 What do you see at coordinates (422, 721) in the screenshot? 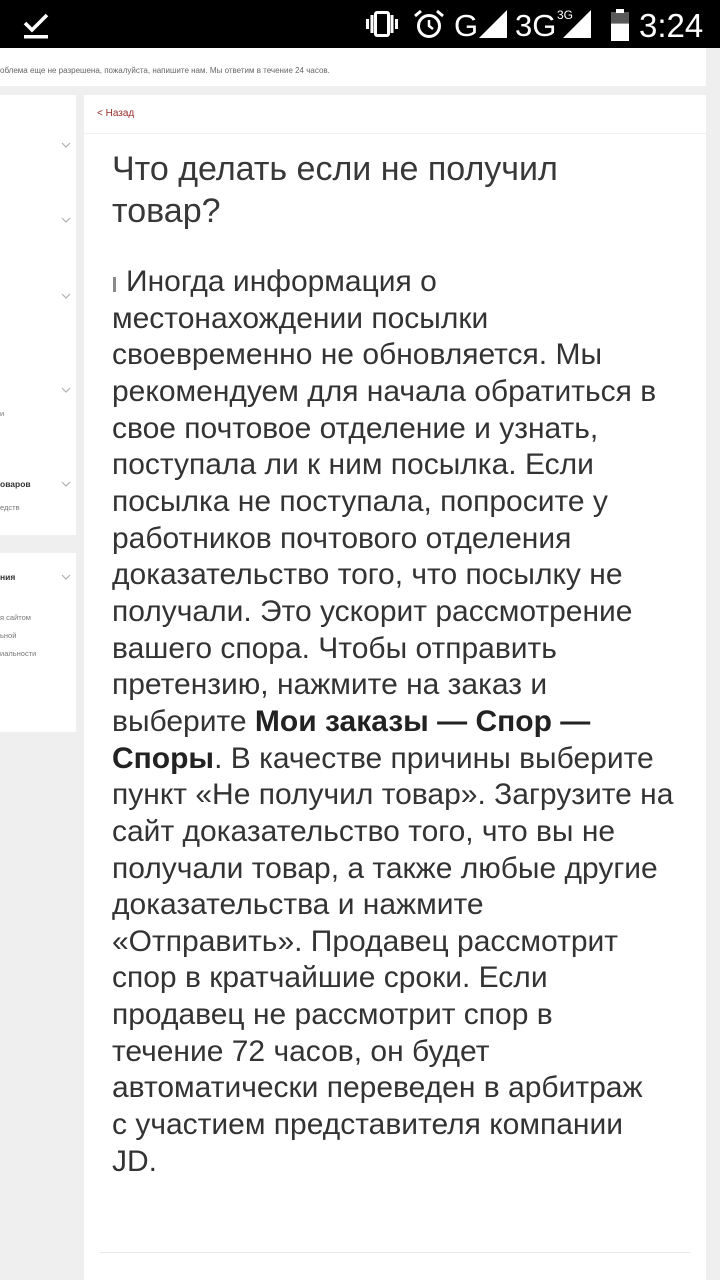
I see `article-emphasis-text: Мои заказы — Спор —` at bounding box center [422, 721].